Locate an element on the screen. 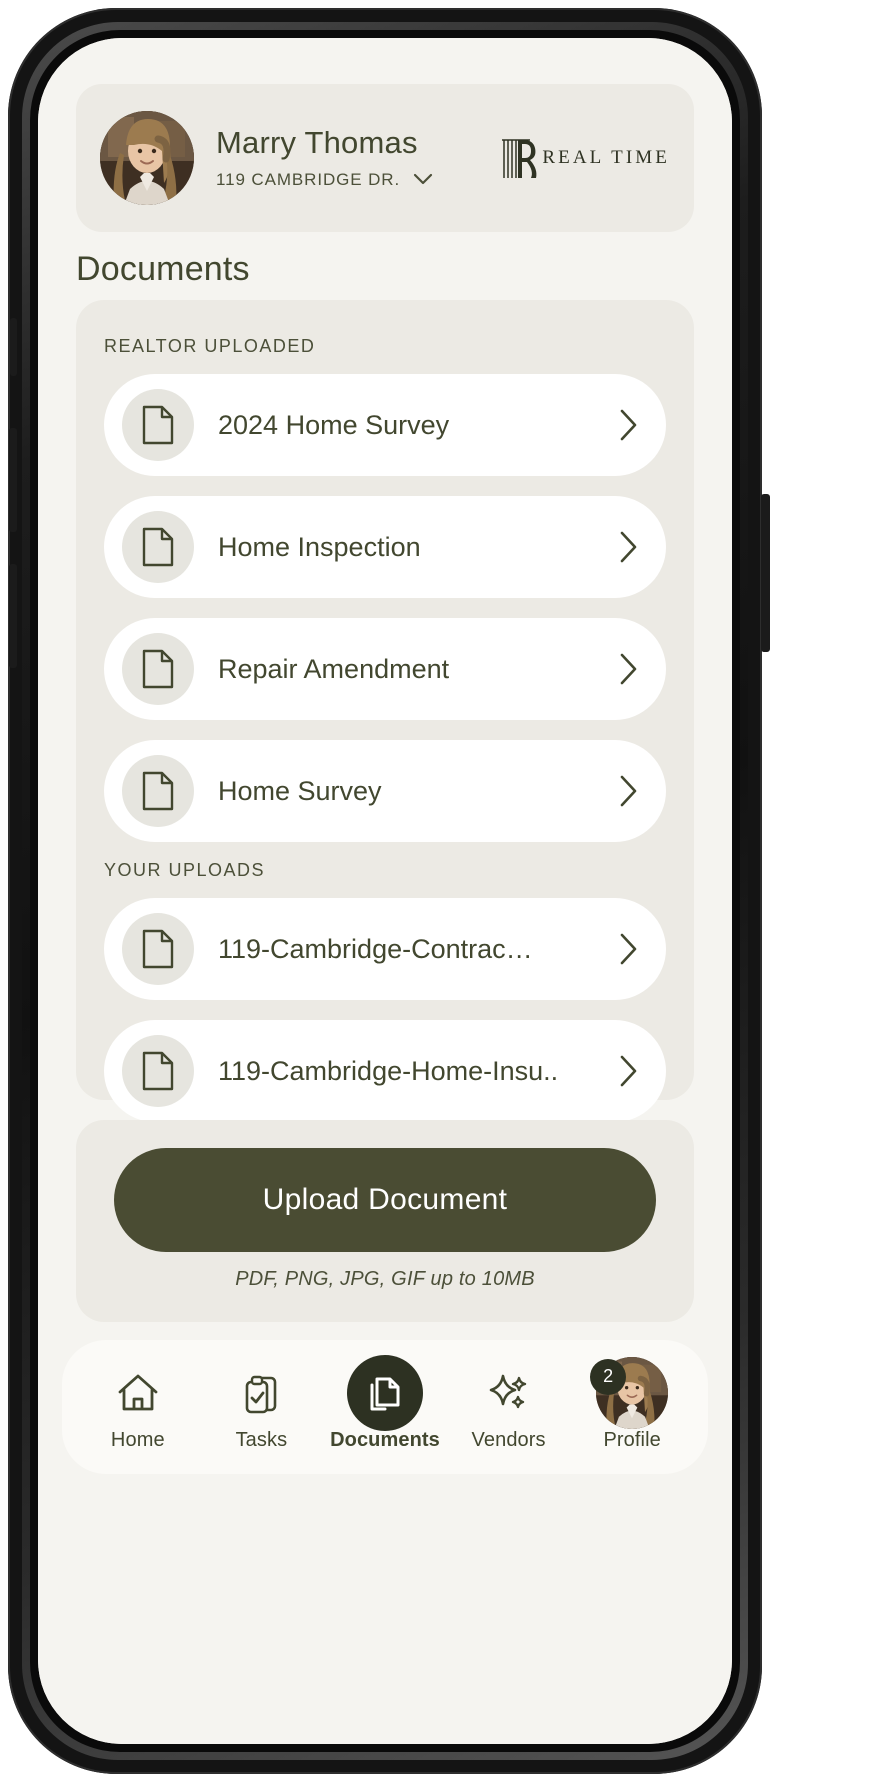 The width and height of the screenshot is (870, 1782). section-label-realtor: REALTOR UPLOADED is located at coordinates (210, 346).